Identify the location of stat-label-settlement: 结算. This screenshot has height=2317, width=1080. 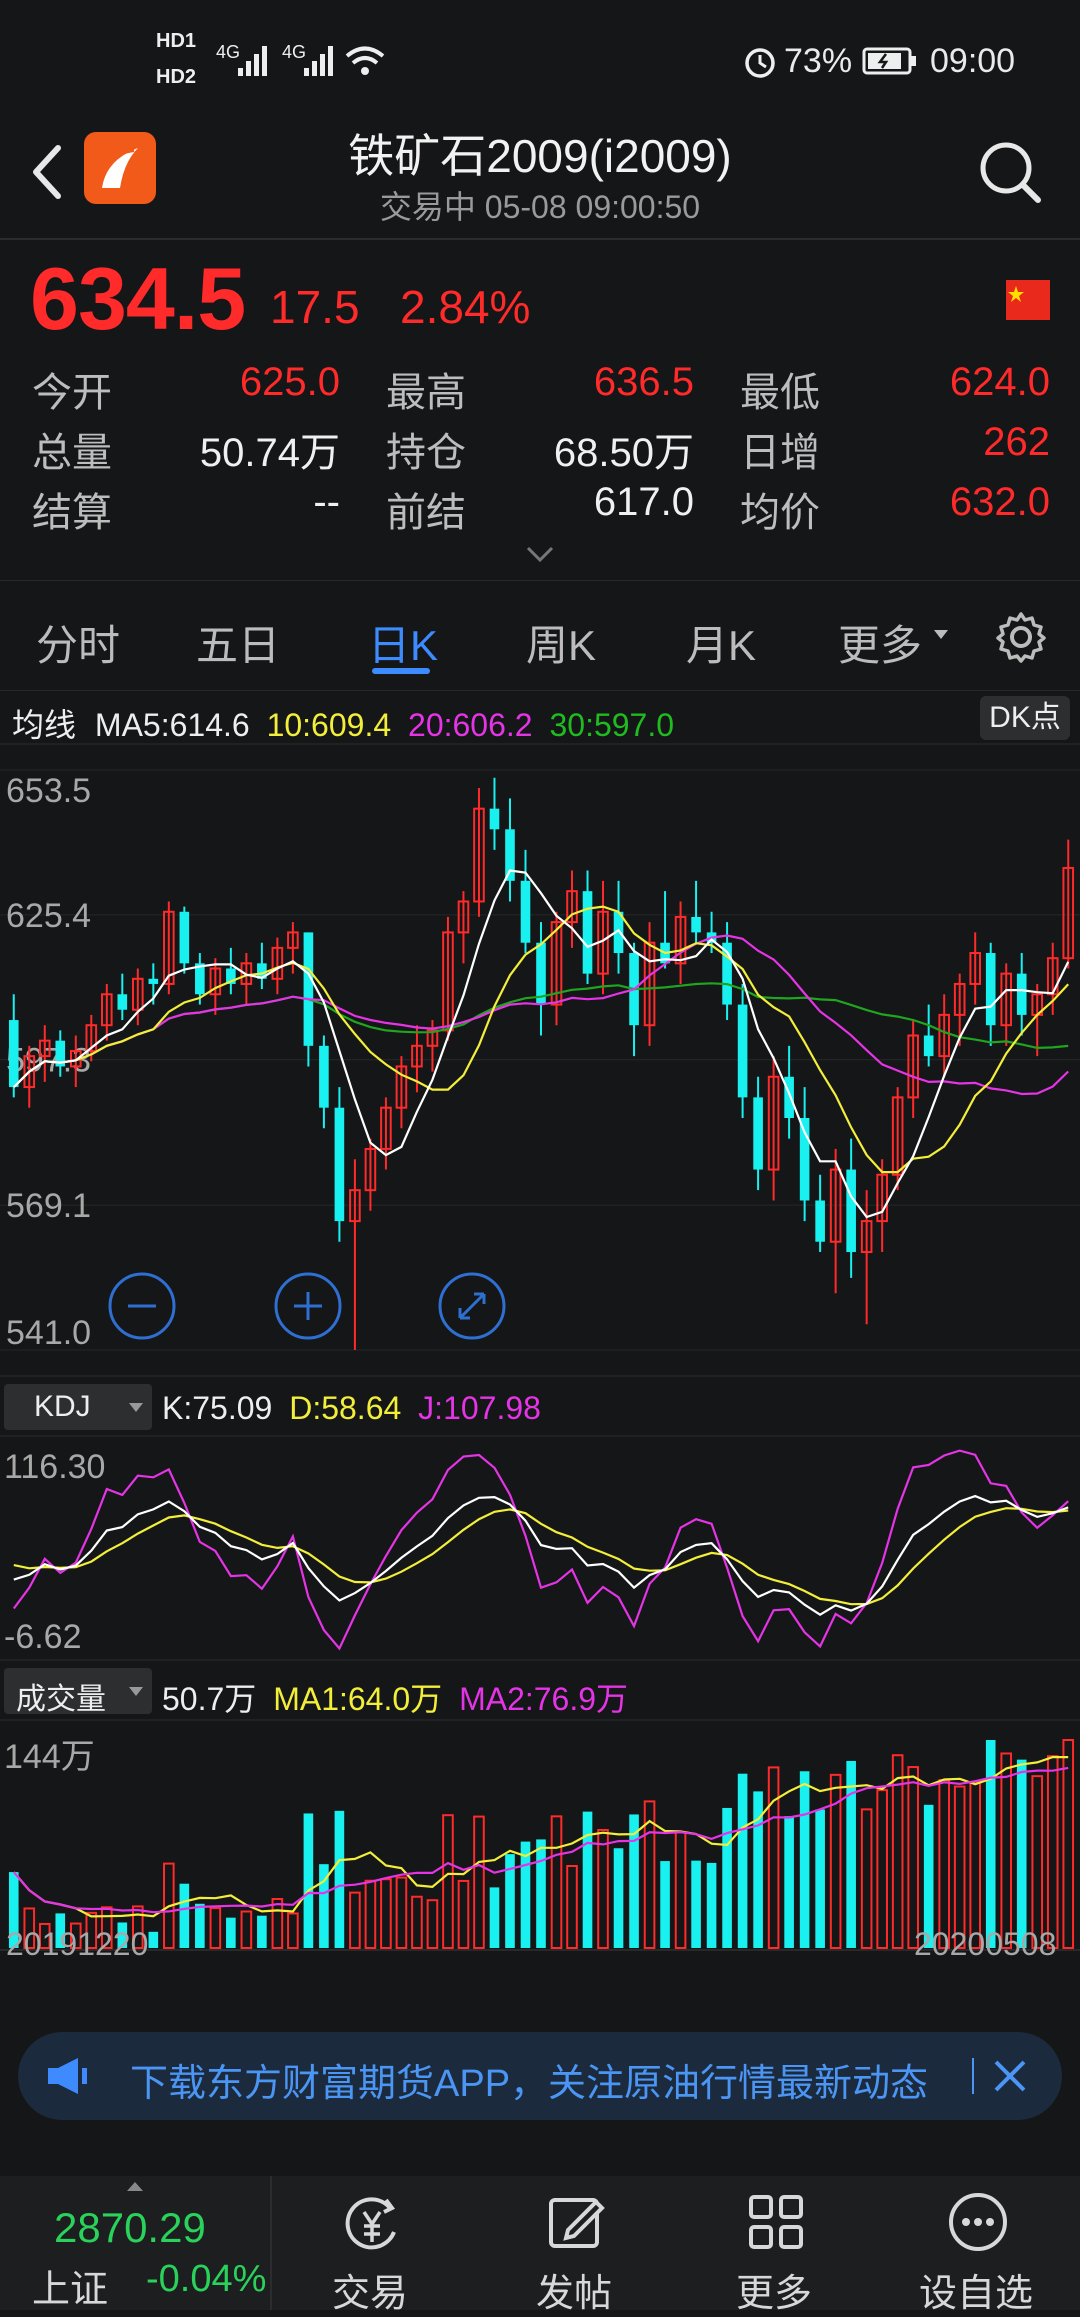
(72, 513).